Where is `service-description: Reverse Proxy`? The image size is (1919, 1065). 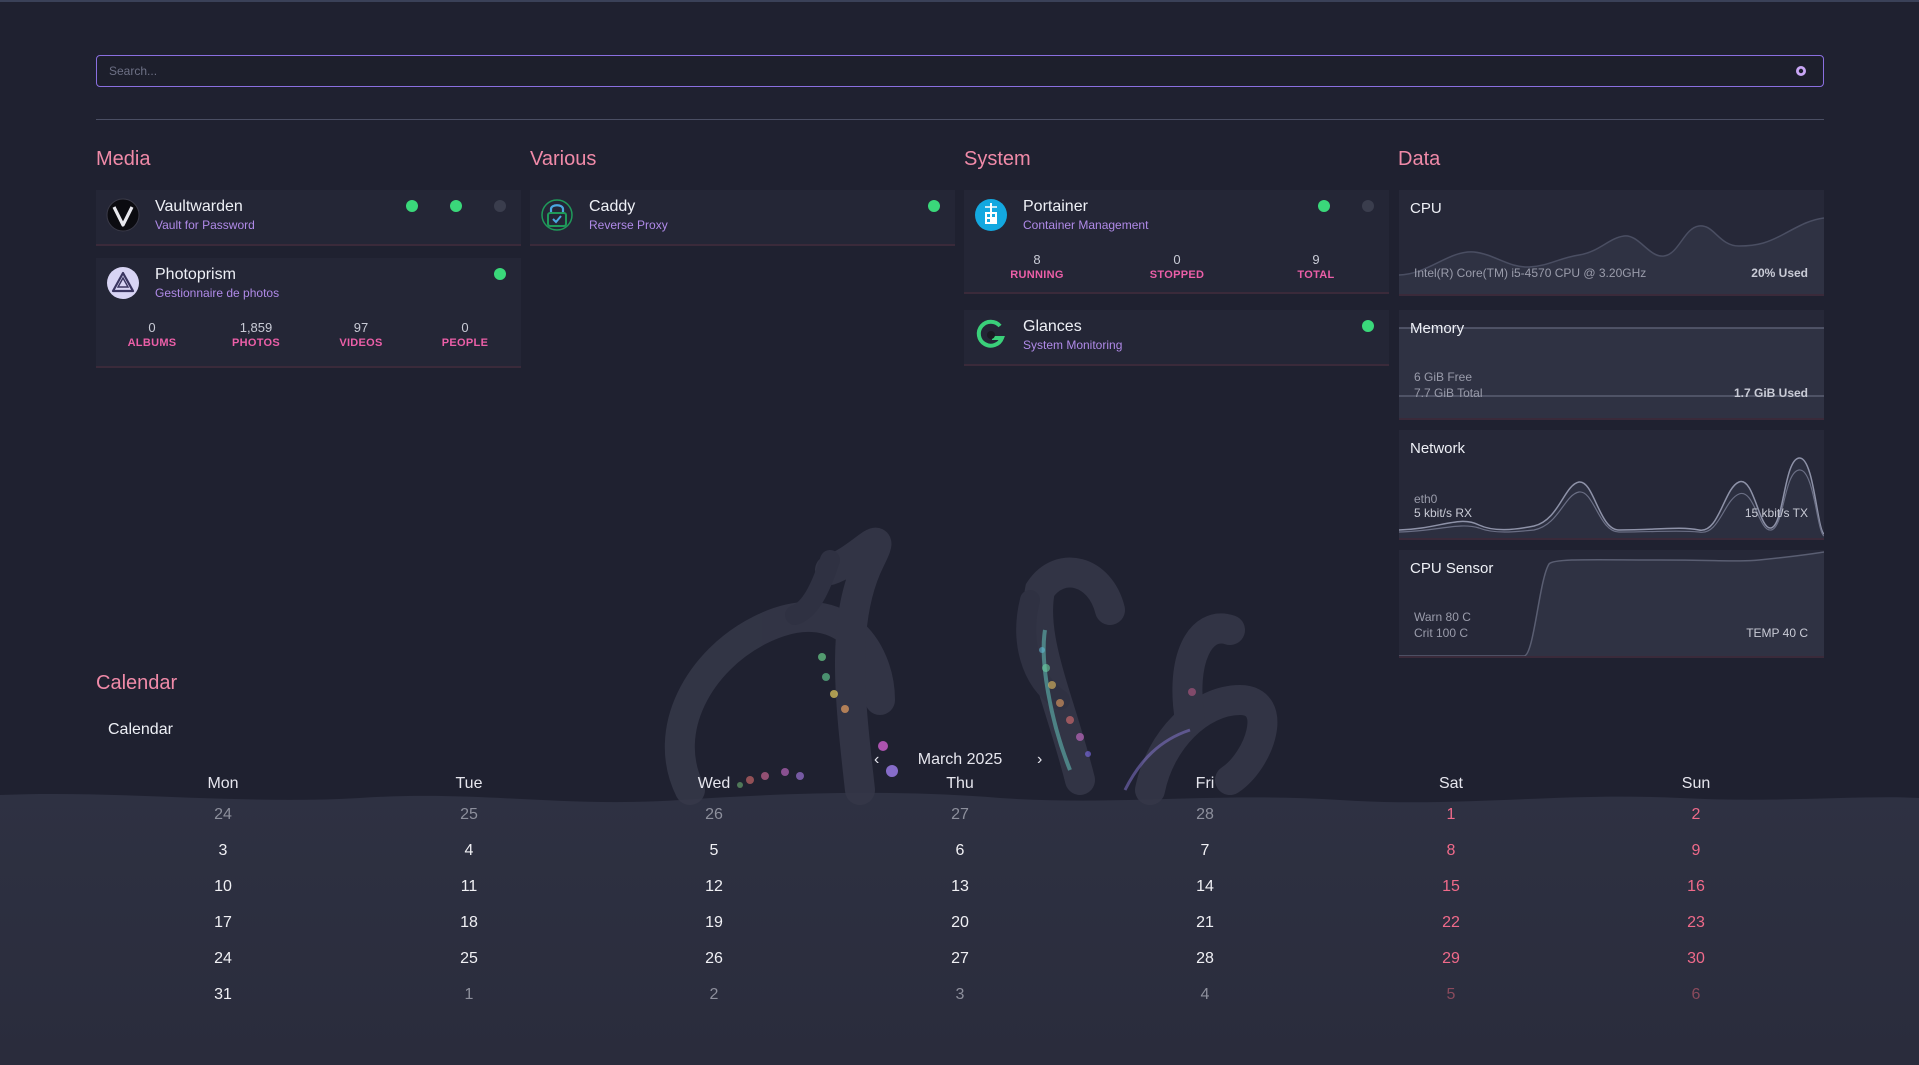 service-description: Reverse Proxy is located at coordinates (628, 225).